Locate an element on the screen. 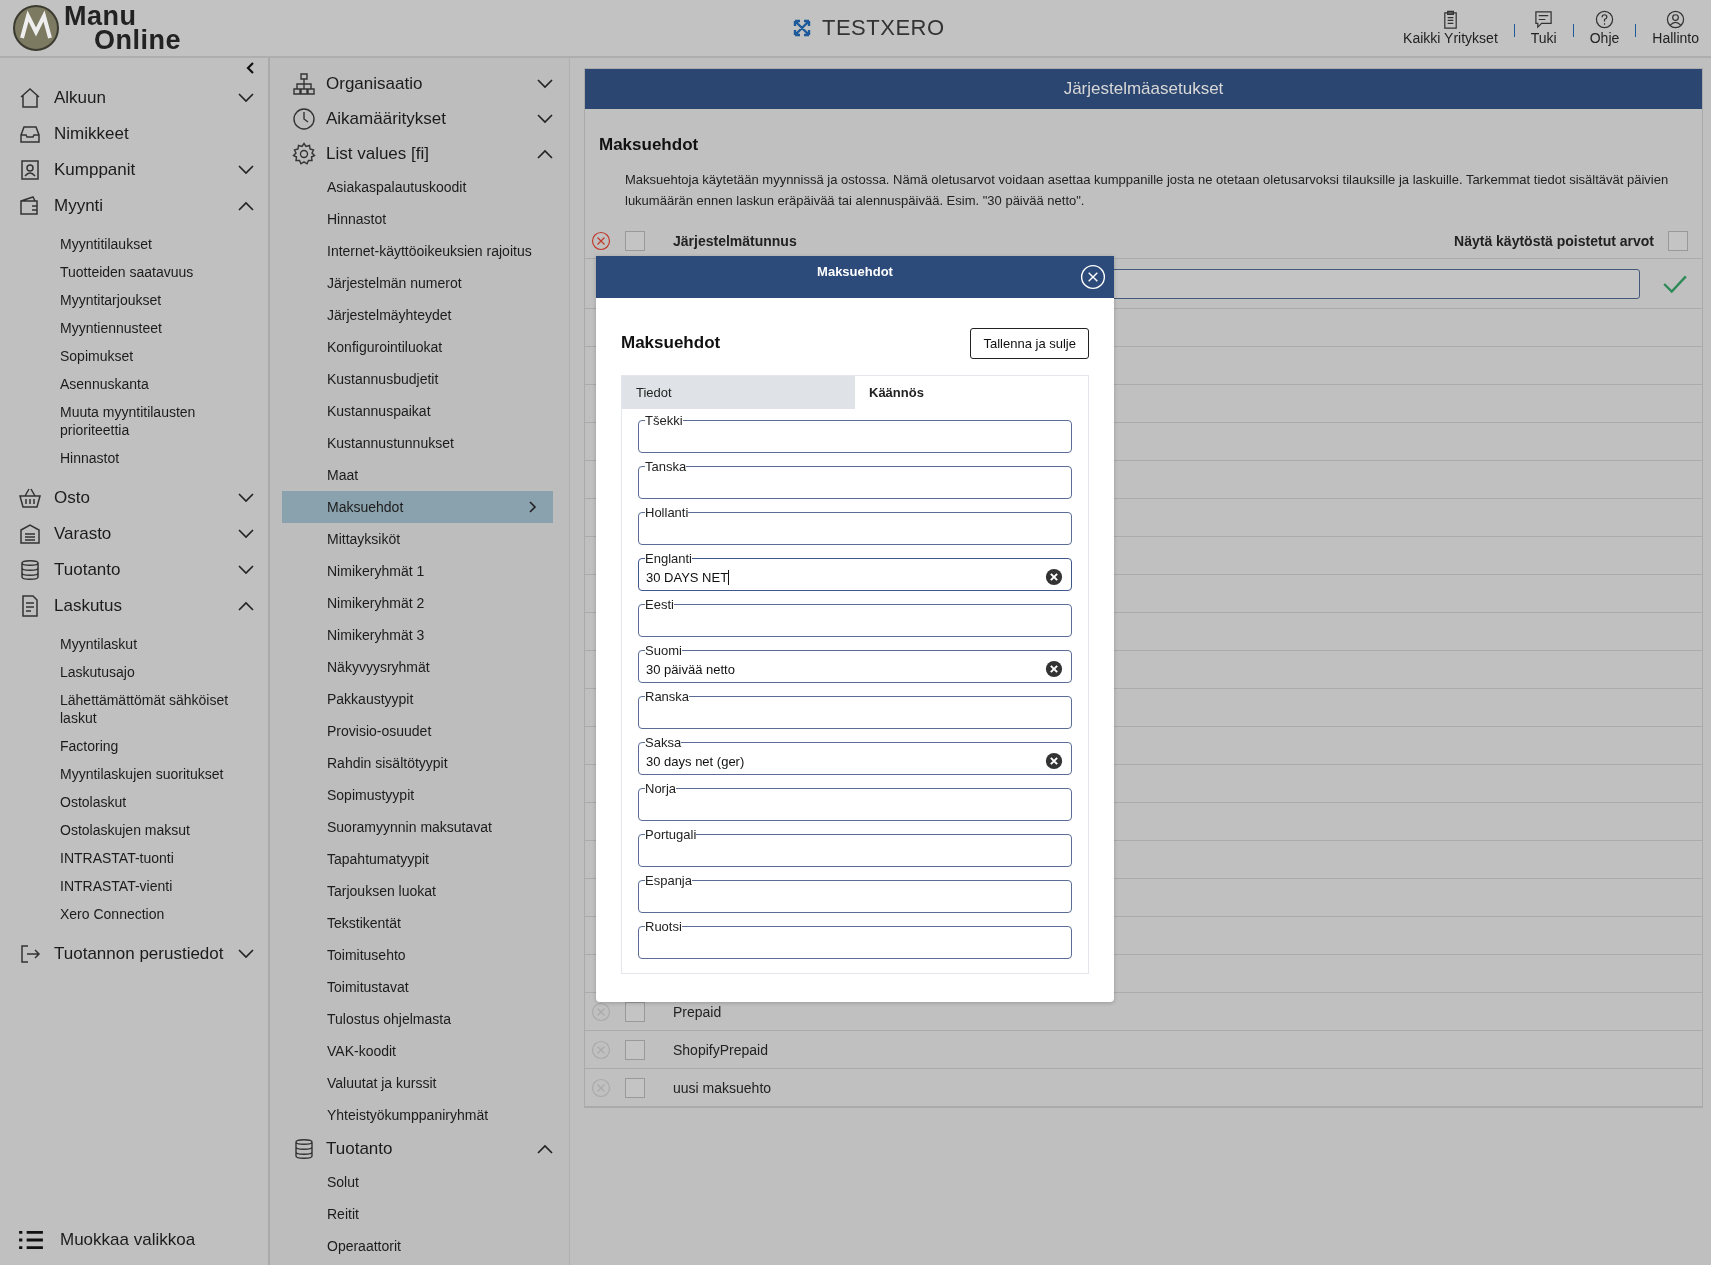 The width and height of the screenshot is (1711, 1265). text-field: Tanska is located at coordinates (855, 479).